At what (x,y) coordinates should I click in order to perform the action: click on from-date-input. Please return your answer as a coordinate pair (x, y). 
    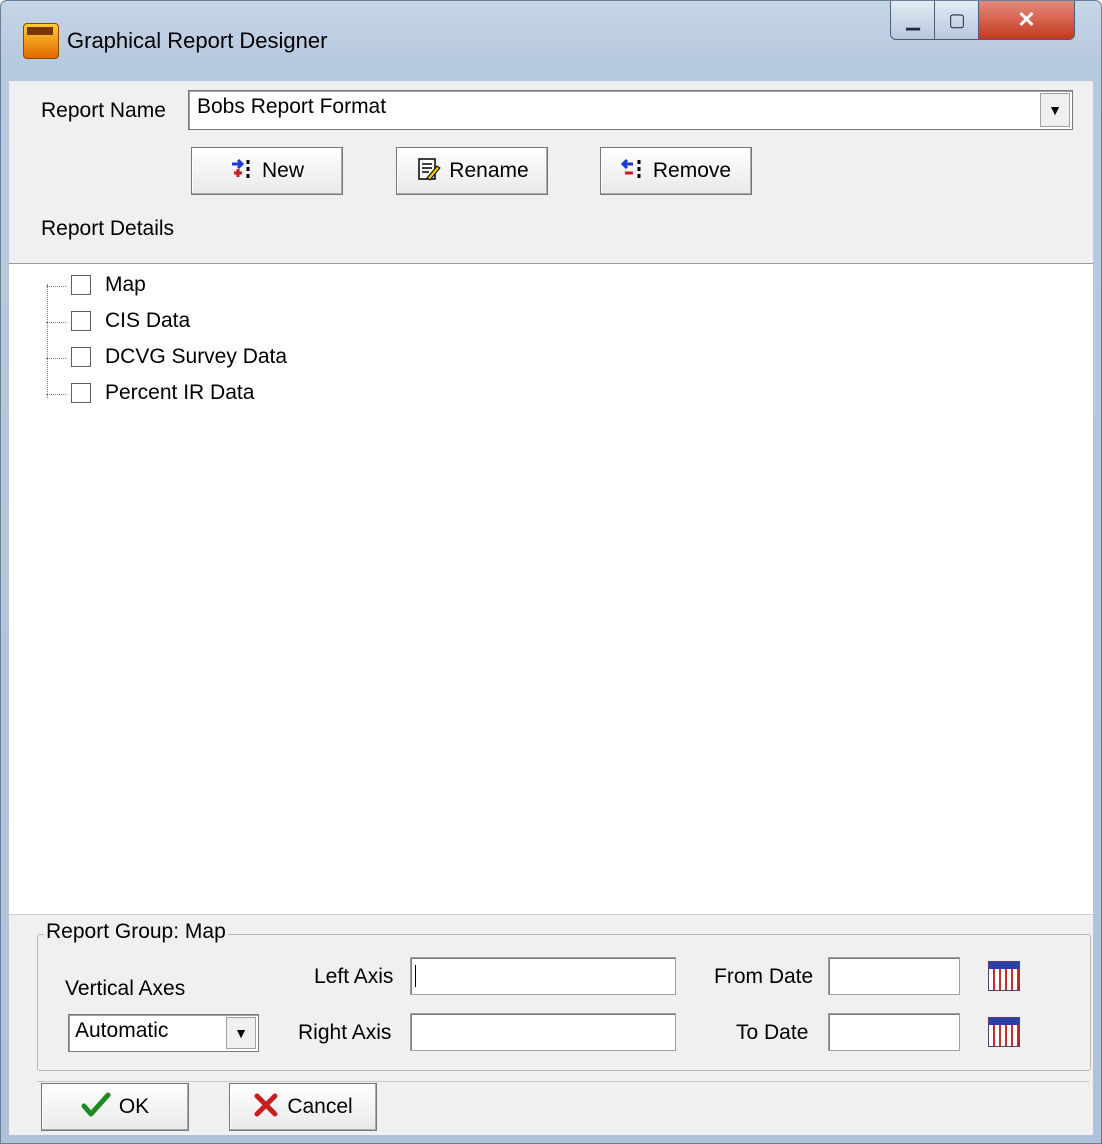
    Looking at the image, I should click on (894, 976).